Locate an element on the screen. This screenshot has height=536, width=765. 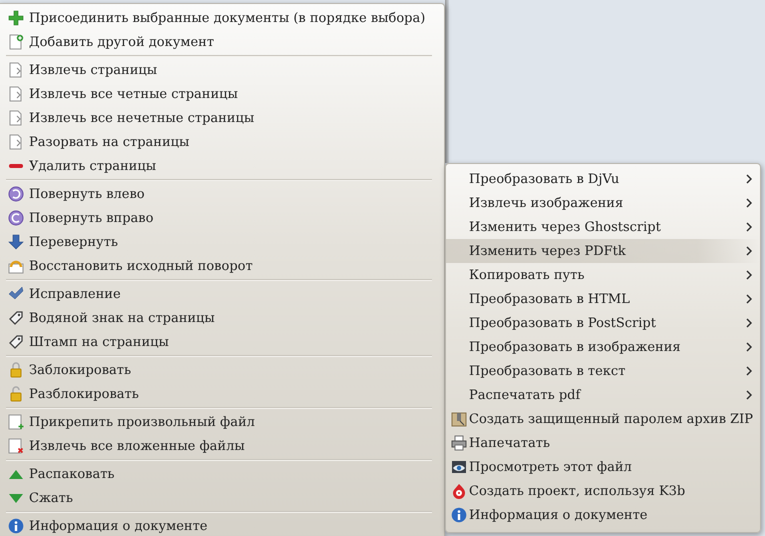
rotate-left-icon is located at coordinates (16, 194).